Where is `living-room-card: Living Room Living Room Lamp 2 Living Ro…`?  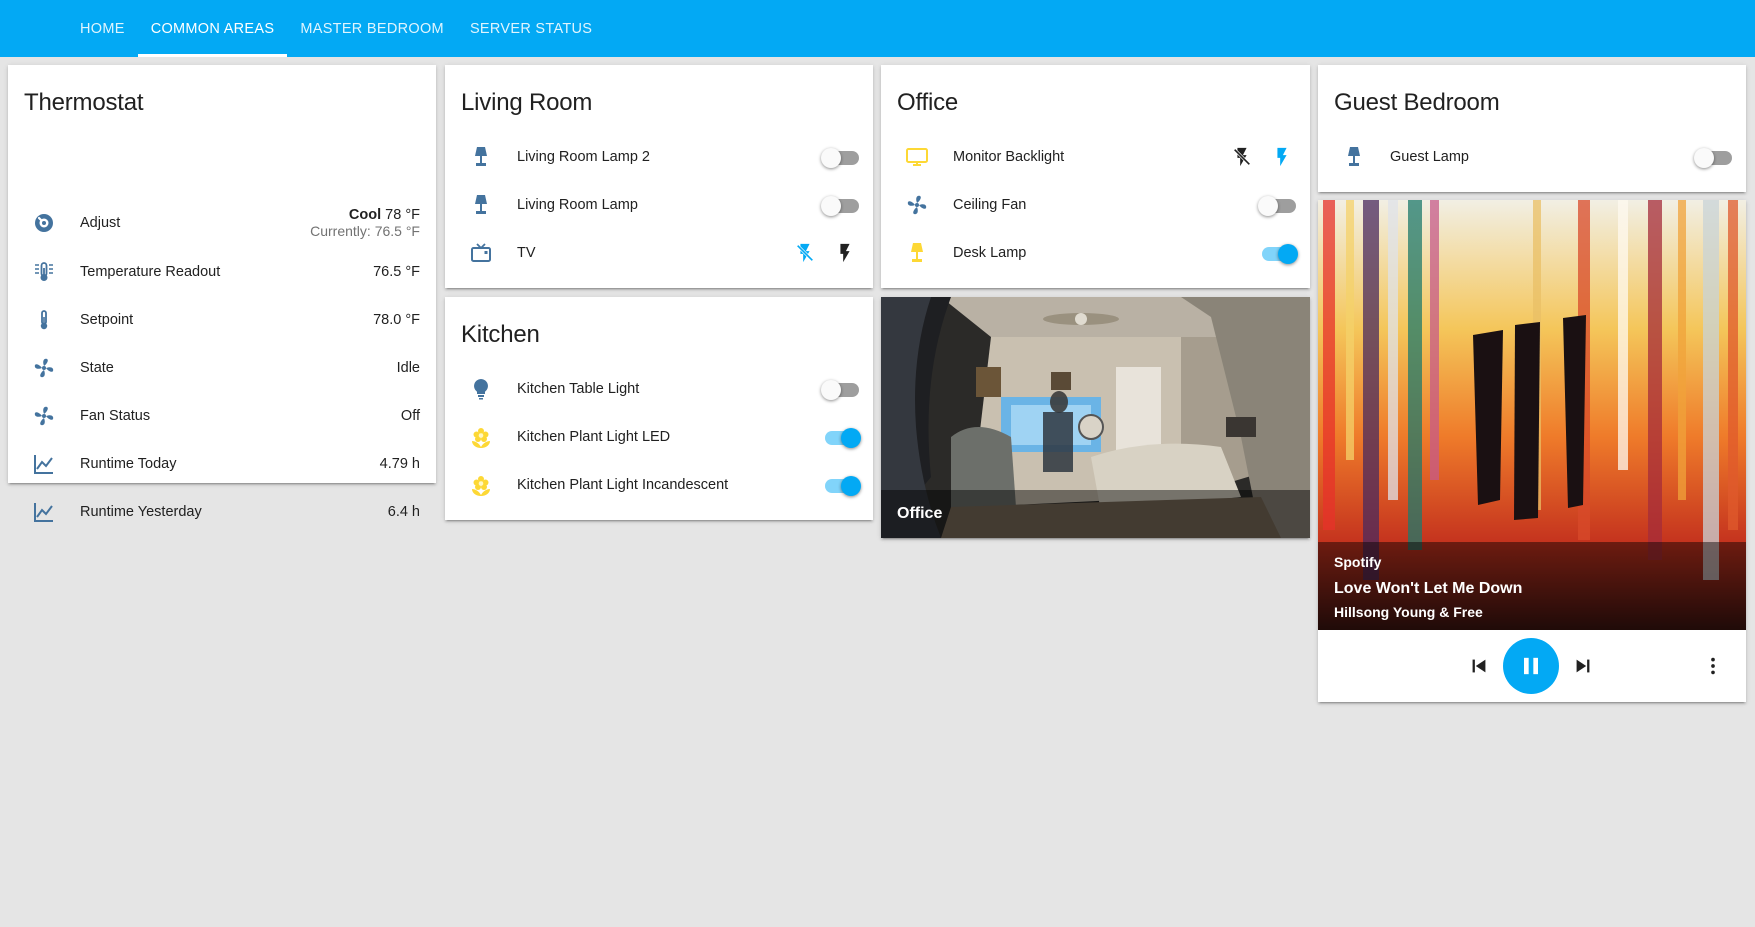
living-room-card: Living Room Living Room Lamp 2 Living Ro… is located at coordinates (659, 176).